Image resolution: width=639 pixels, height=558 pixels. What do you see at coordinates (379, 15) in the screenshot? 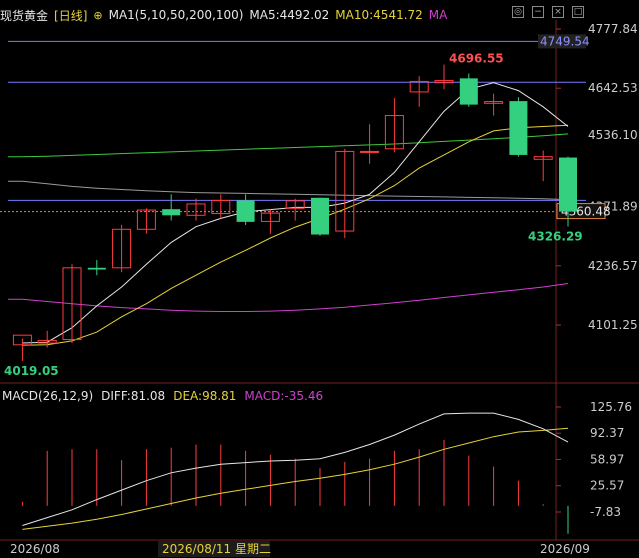
I see `ma10-value: MA10:4541.72` at bounding box center [379, 15].